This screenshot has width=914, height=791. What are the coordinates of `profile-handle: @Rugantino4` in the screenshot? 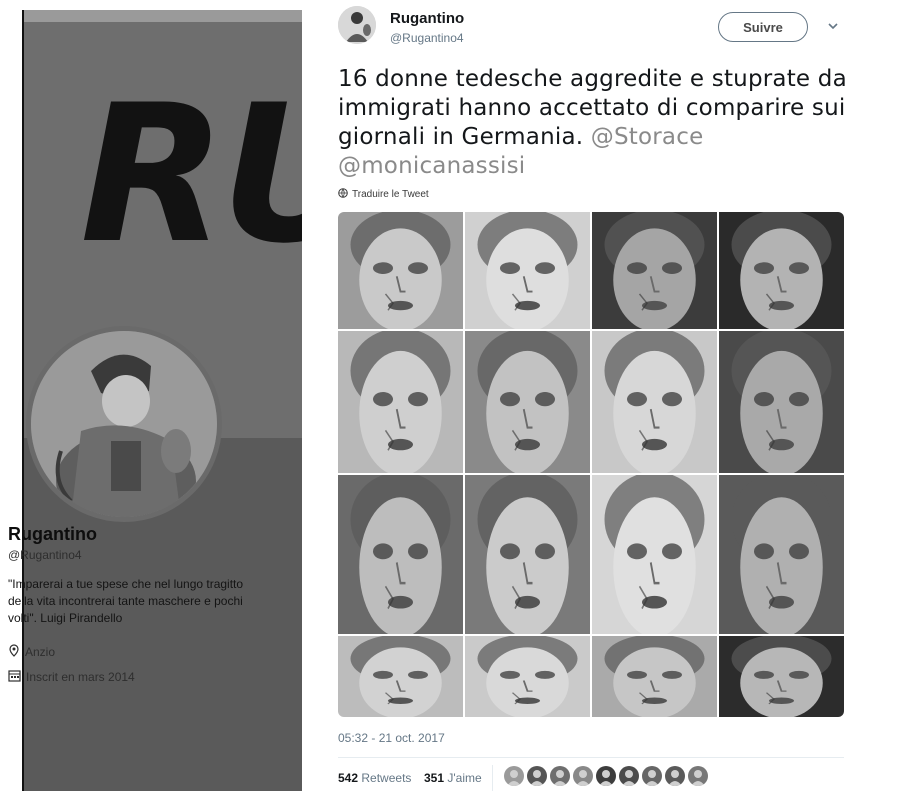 It's located at (45, 555).